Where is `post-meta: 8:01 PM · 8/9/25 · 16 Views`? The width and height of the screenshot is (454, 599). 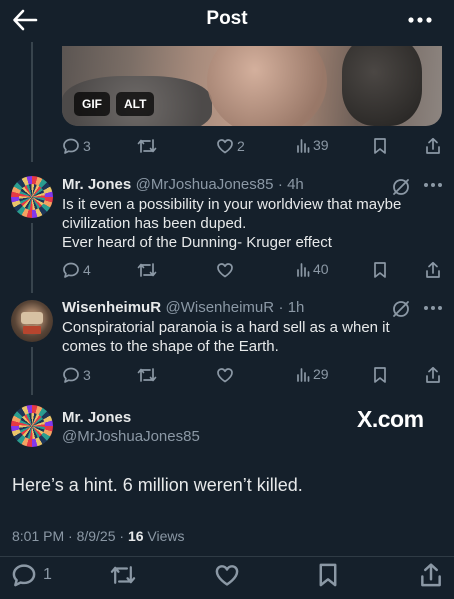
post-meta: 8:01 PM · 8/9/25 · 16 Views is located at coordinates (98, 536).